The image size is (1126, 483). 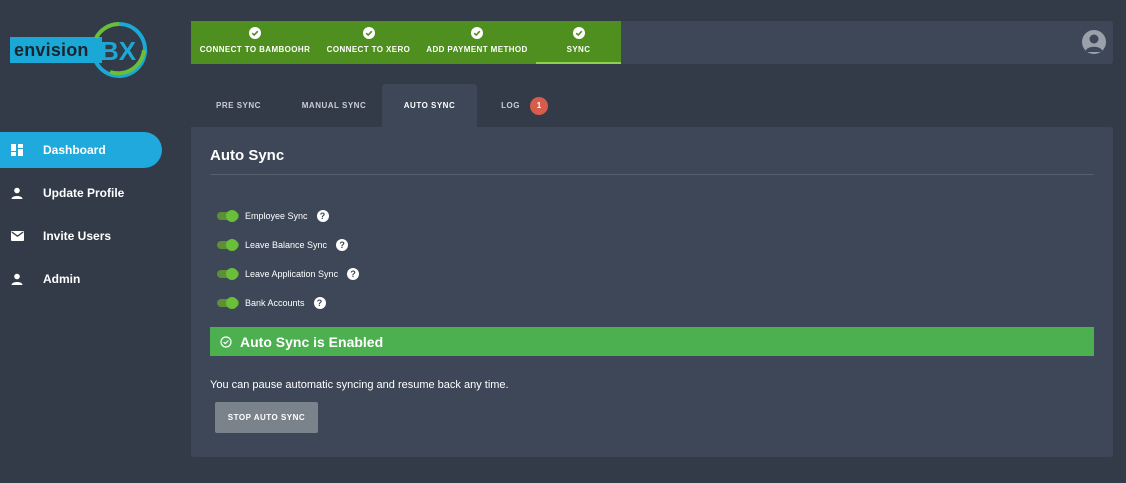 What do you see at coordinates (228, 245) in the screenshot?
I see `leave-balance-sync-toggle` at bounding box center [228, 245].